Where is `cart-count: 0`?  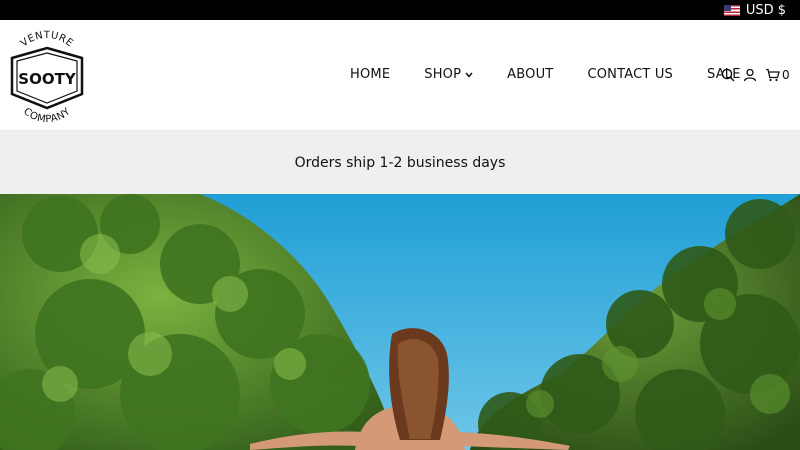
cart-count: 0 is located at coordinates (786, 75).